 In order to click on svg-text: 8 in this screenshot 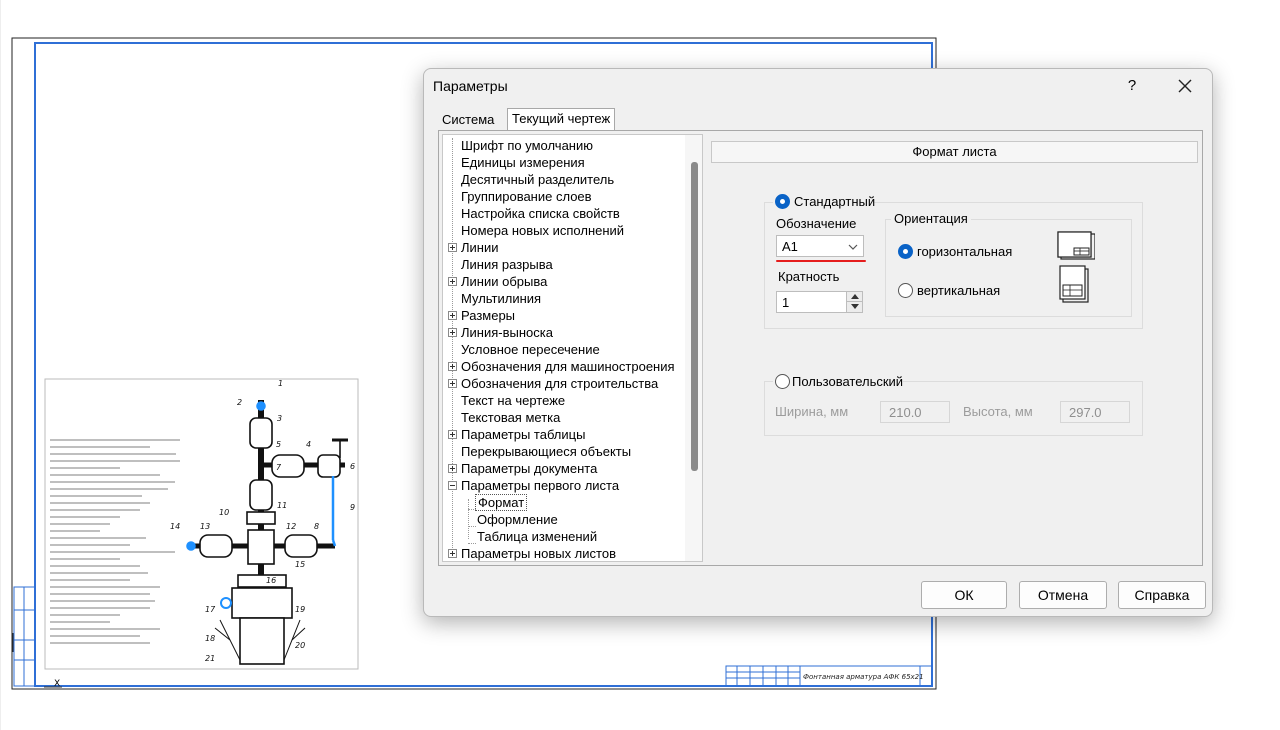, I will do `click(316, 526)`.